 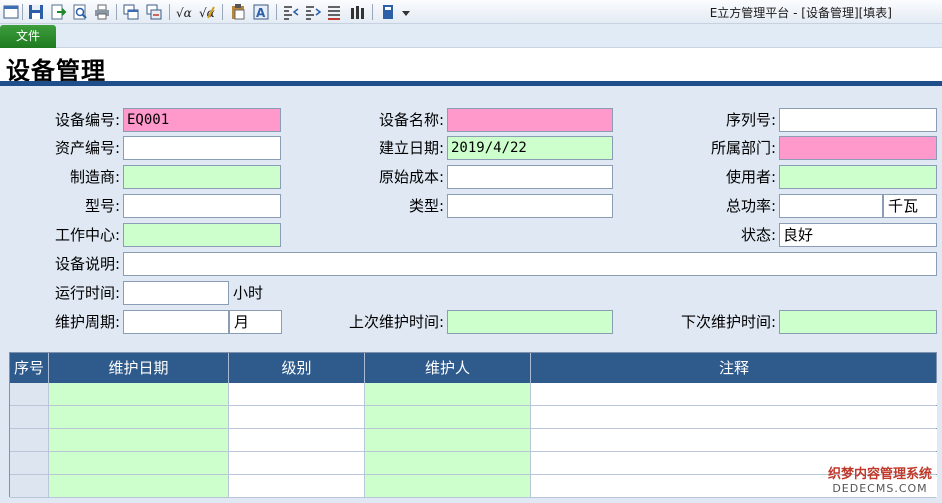 I want to click on total-power-field, so click(x=831, y=206).